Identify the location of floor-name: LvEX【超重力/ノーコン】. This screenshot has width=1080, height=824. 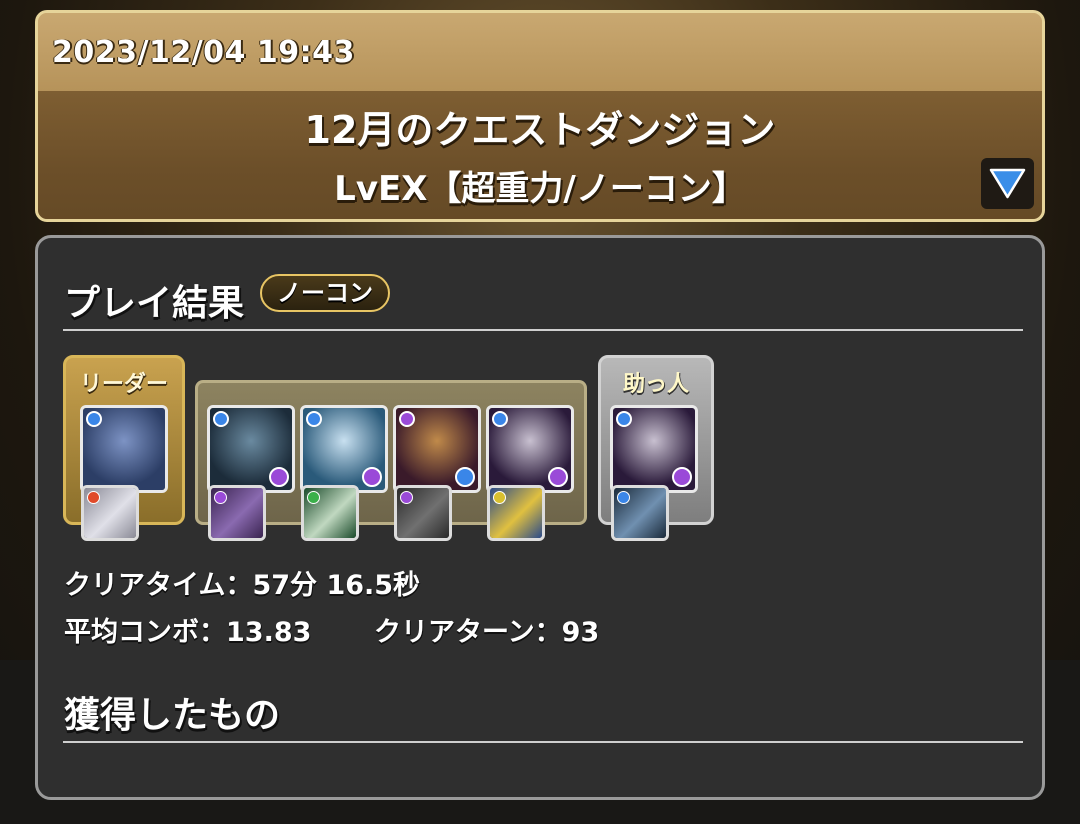
(540, 189).